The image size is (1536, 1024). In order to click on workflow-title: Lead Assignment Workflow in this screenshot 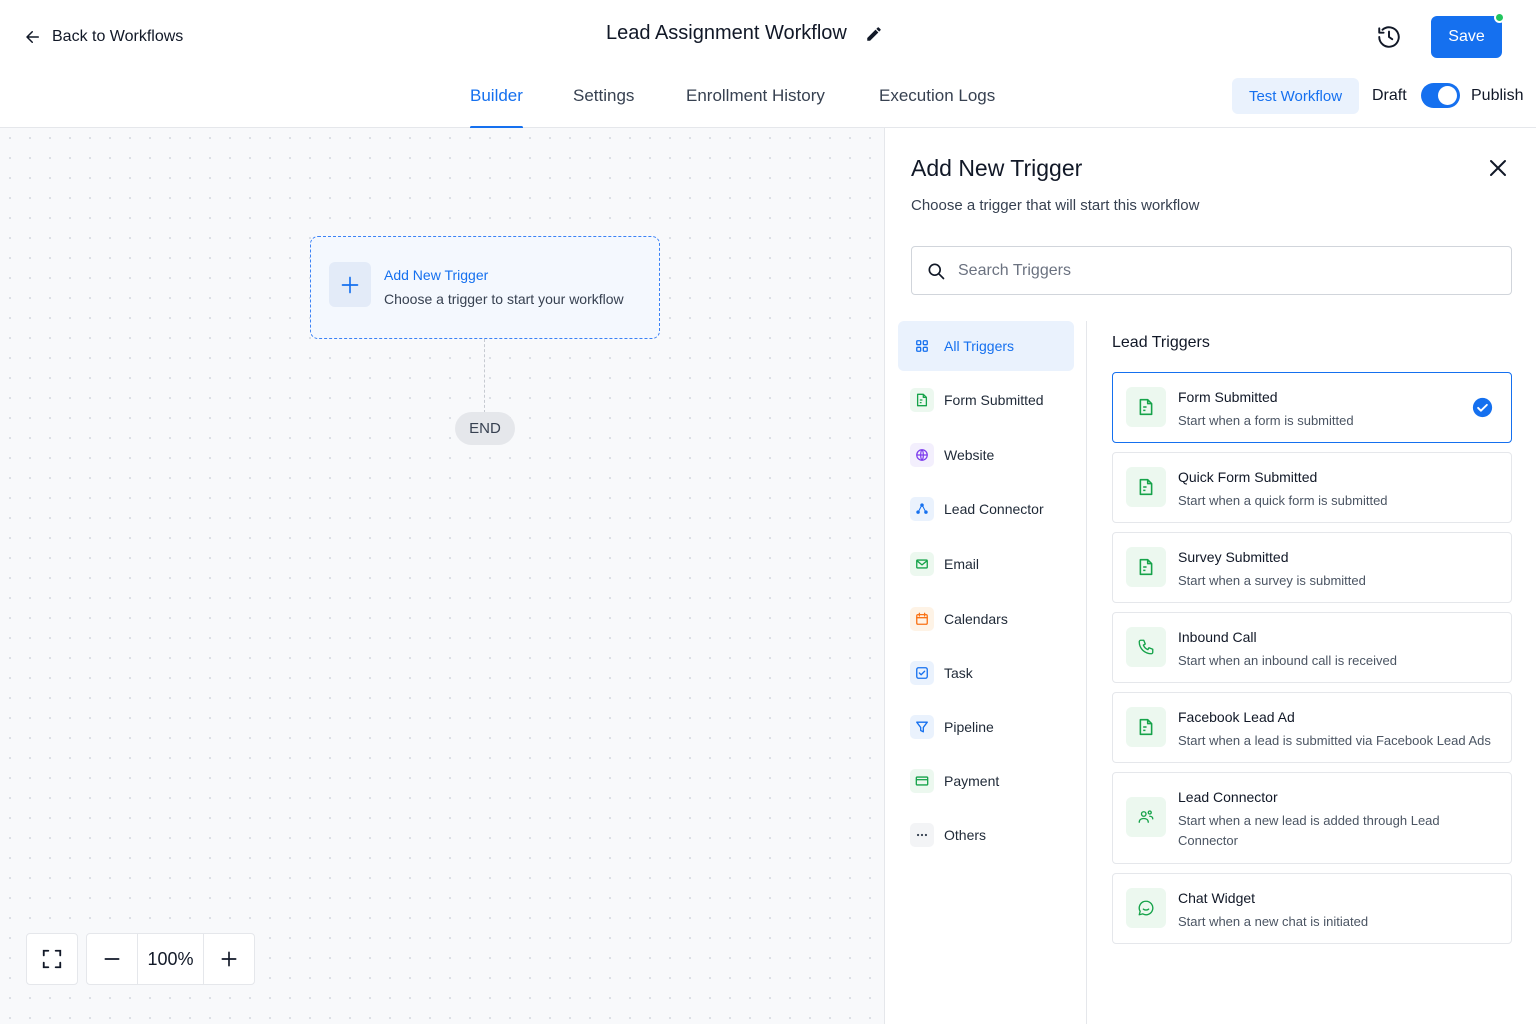, I will do `click(726, 33)`.